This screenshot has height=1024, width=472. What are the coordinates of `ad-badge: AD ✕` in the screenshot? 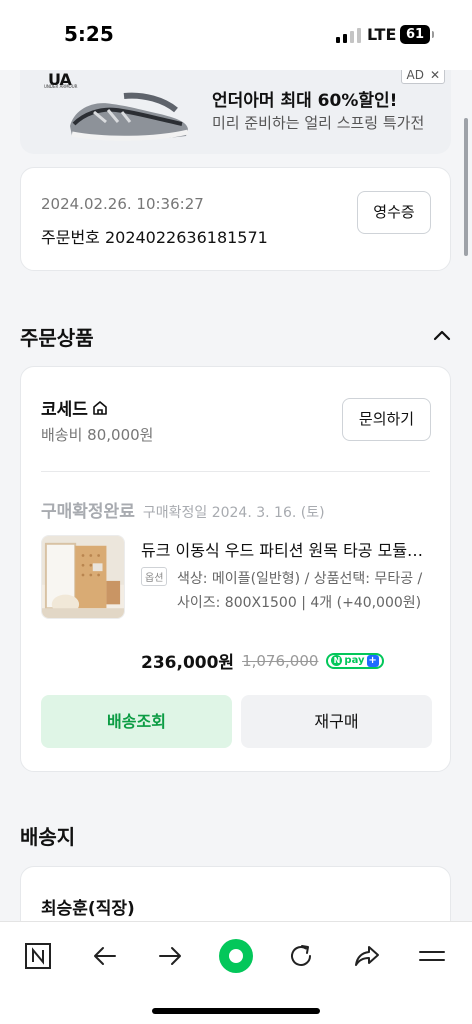 It's located at (423, 77).